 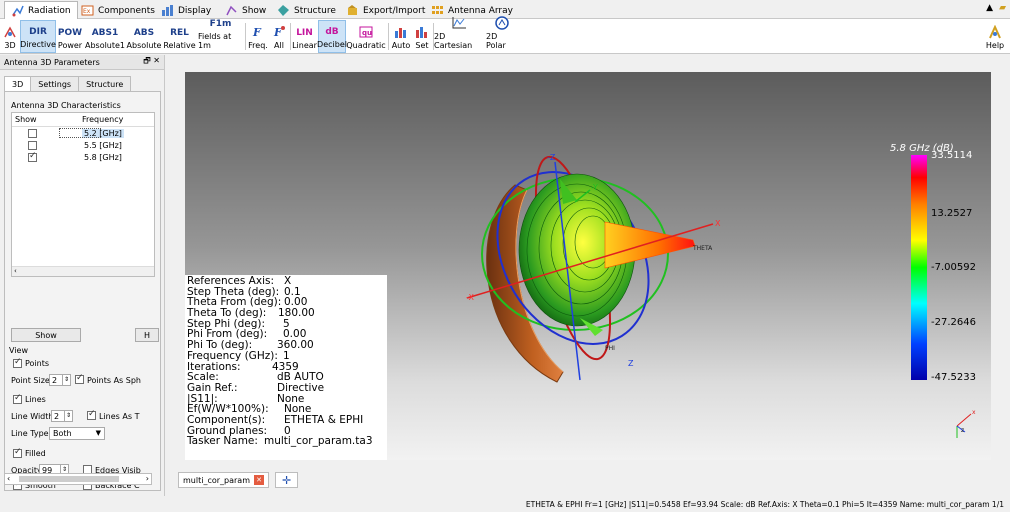 I want to click on point-size-spinbox: 2 ⇕, so click(x=60, y=380).